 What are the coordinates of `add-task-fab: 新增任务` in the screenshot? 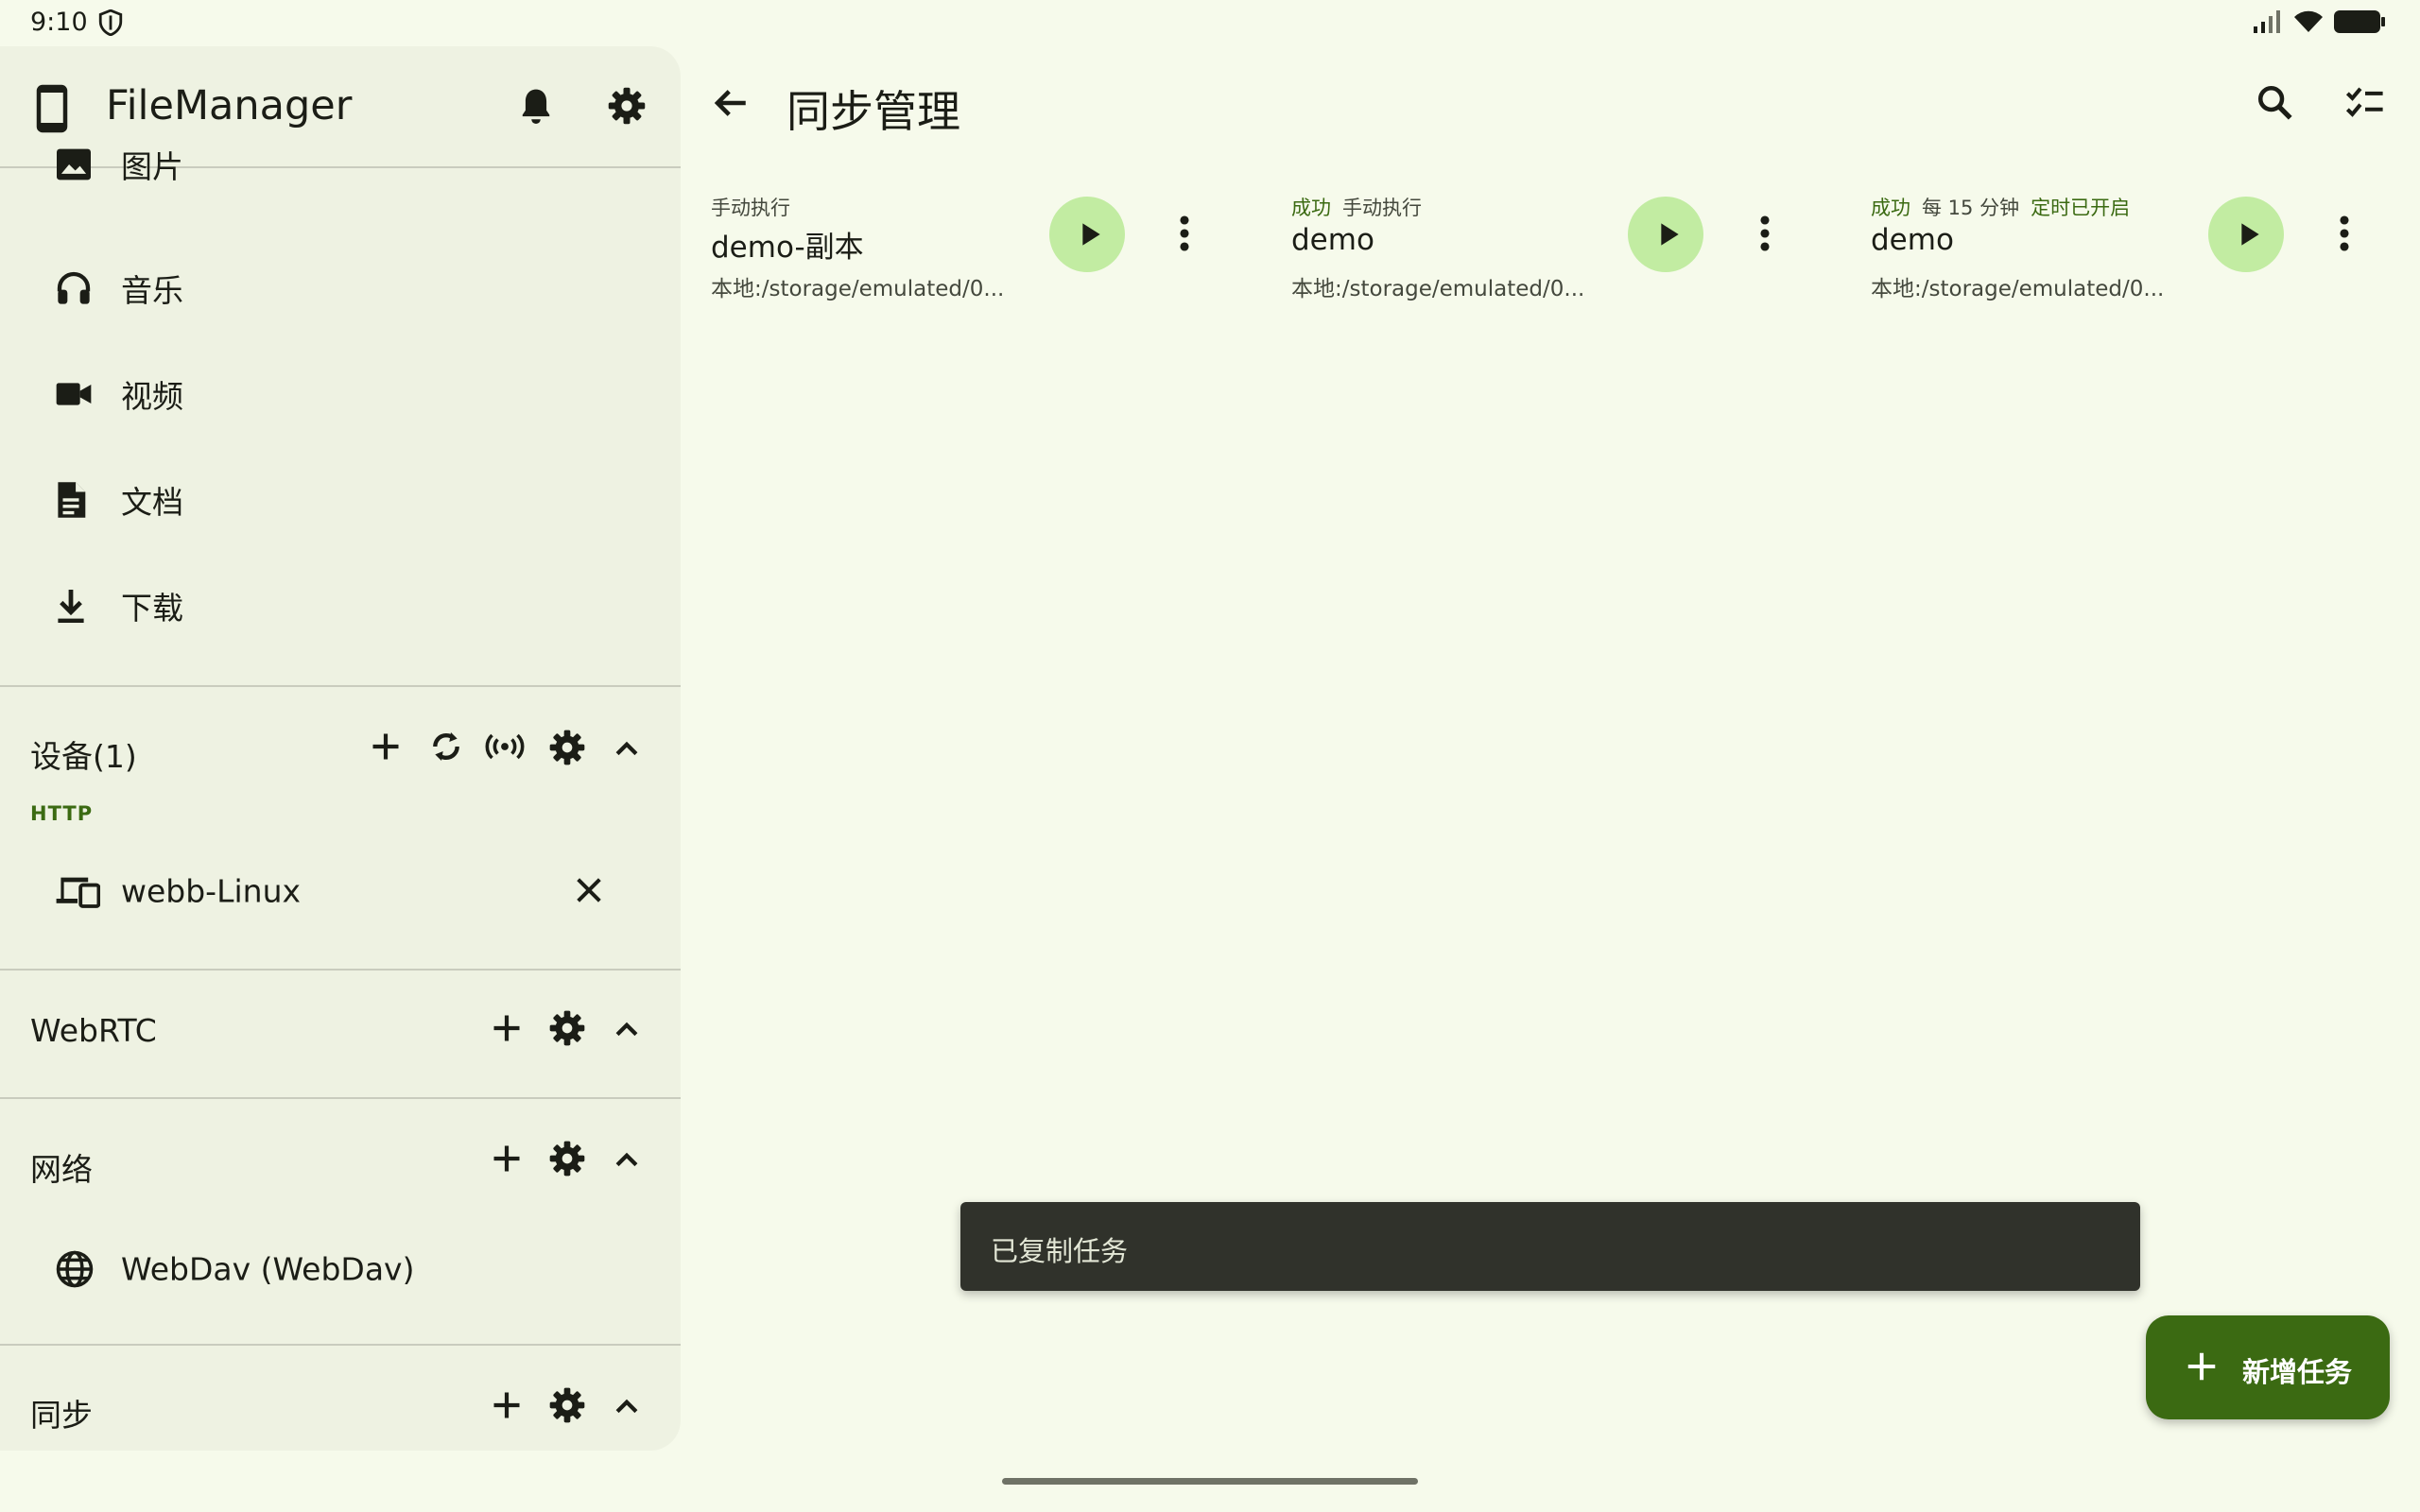 It's located at (2268, 1367).